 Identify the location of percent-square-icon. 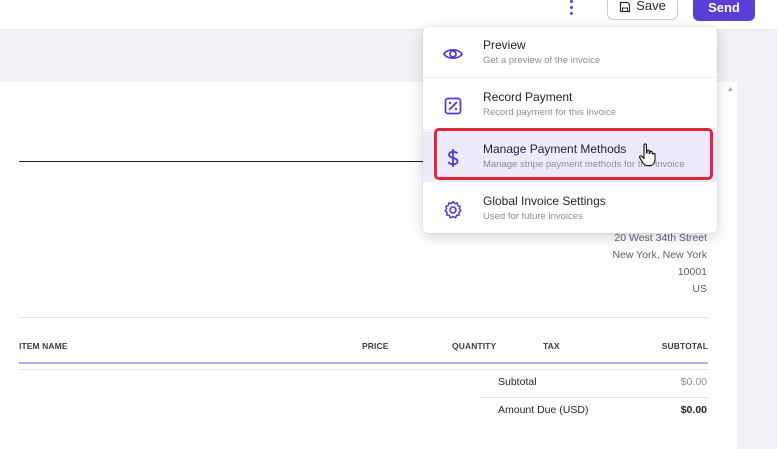
(453, 106).